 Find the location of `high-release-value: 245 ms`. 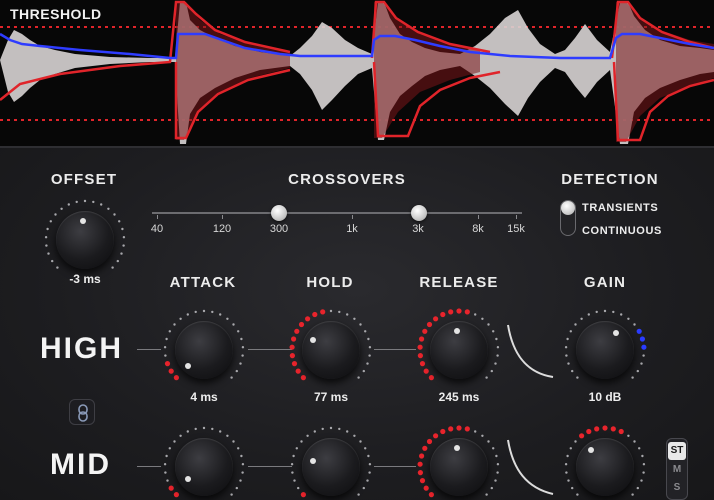

high-release-value: 245 ms is located at coordinates (459, 397).